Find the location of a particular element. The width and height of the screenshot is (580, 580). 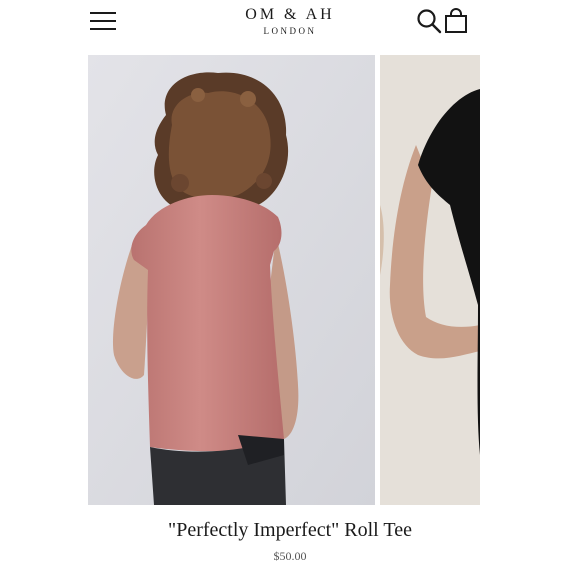

model-photo-black-tee is located at coordinates (430, 280).